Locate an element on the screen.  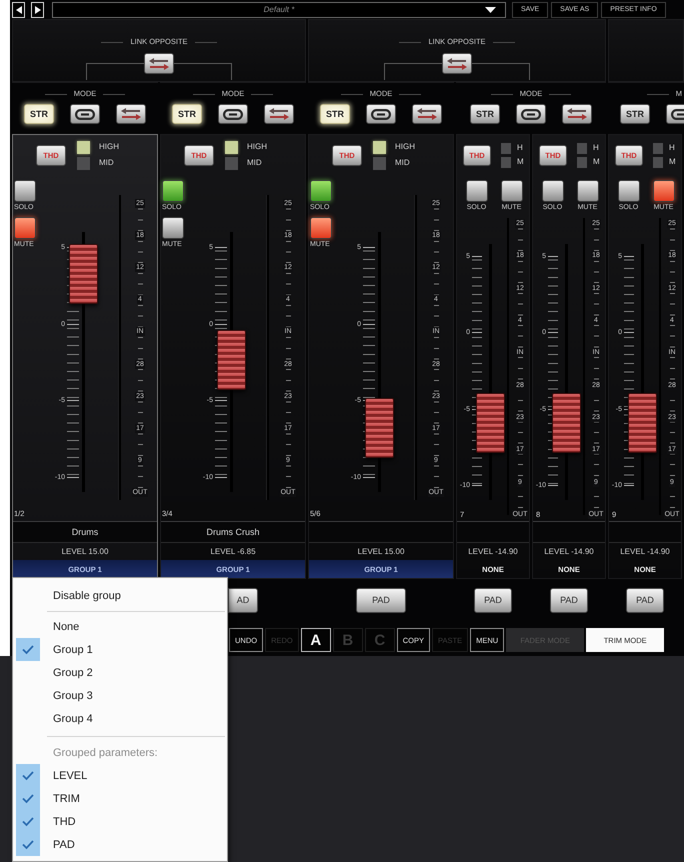
preset-dropdown: Default * is located at coordinates (279, 10).